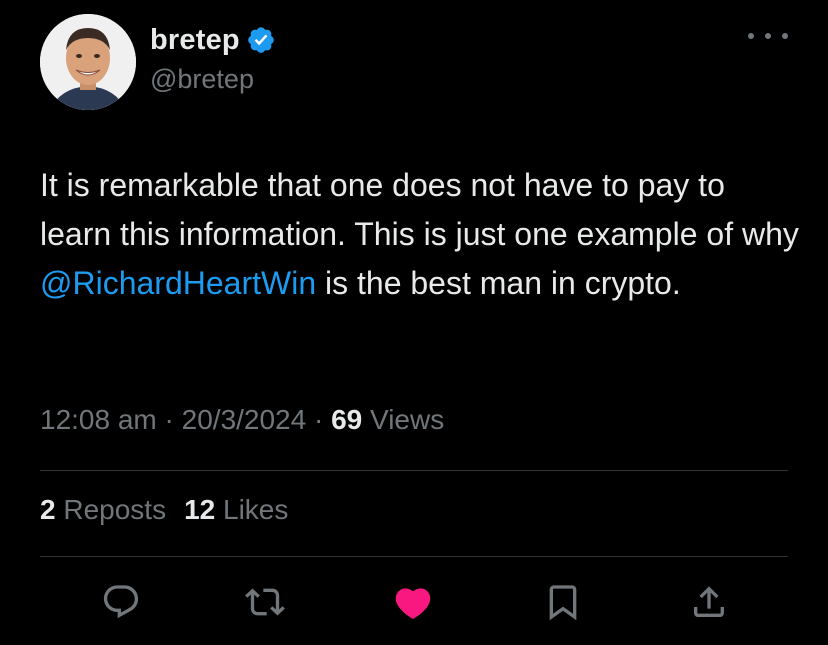 The image size is (828, 645). What do you see at coordinates (563, 602) in the screenshot?
I see `bookmark-icon` at bounding box center [563, 602].